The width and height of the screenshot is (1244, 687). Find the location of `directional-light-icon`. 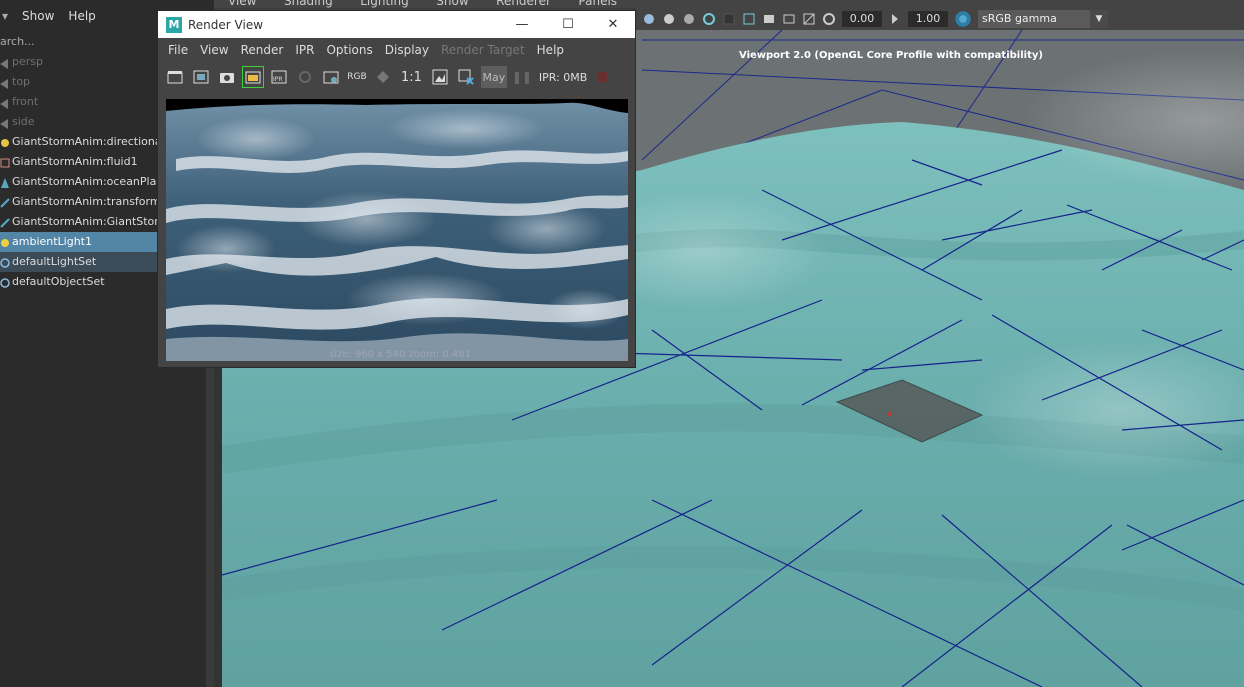

directional-light-icon is located at coordinates (5, 142).